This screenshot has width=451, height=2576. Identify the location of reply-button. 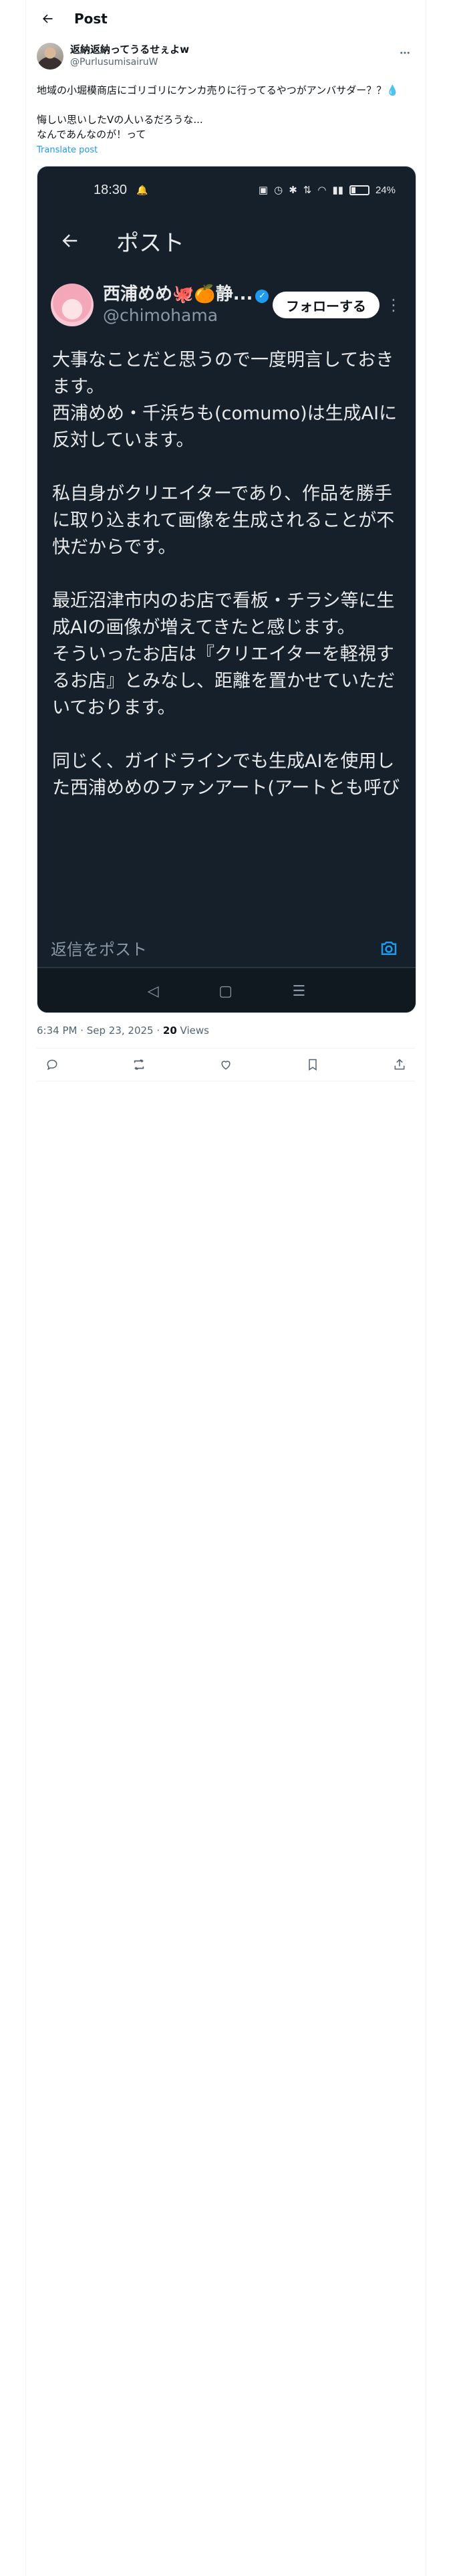
(52, 1064).